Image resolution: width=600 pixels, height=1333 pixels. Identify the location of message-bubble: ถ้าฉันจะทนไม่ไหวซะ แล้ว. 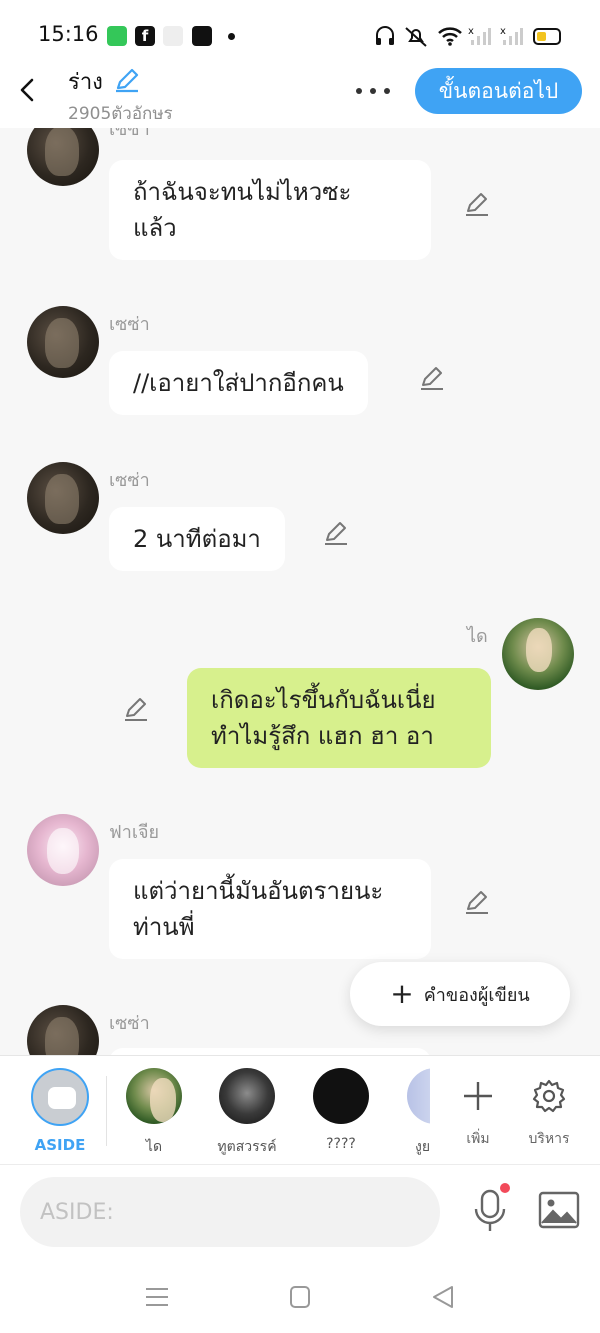
(270, 210).